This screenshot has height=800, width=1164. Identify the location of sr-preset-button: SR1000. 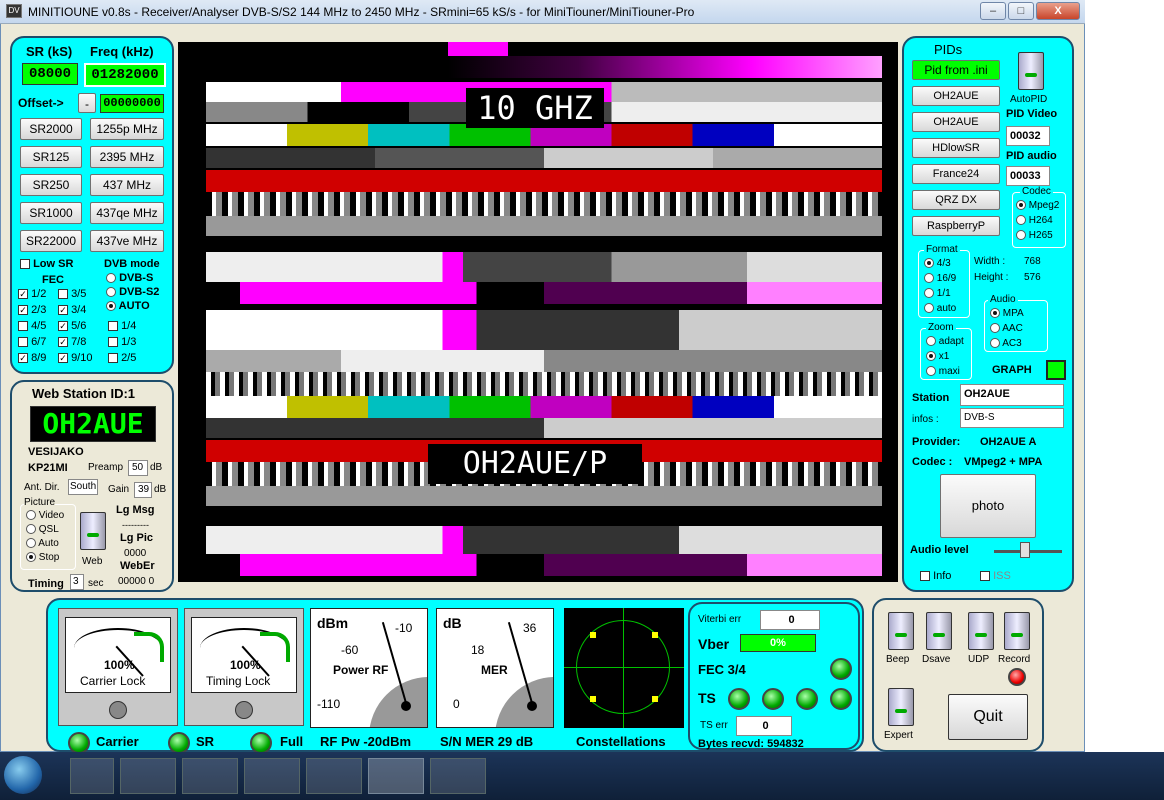
(51, 213).